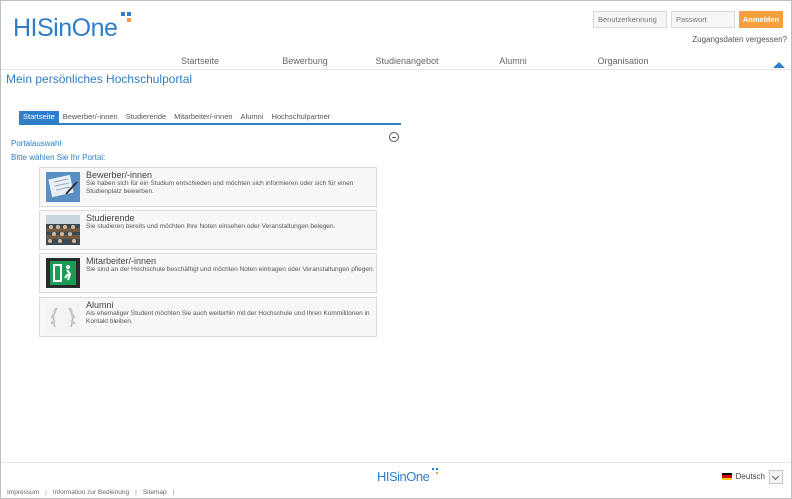 The height and width of the screenshot is (499, 792). What do you see at coordinates (206, 140) in the screenshot?
I see `portal-section-header: Portalauswahl` at bounding box center [206, 140].